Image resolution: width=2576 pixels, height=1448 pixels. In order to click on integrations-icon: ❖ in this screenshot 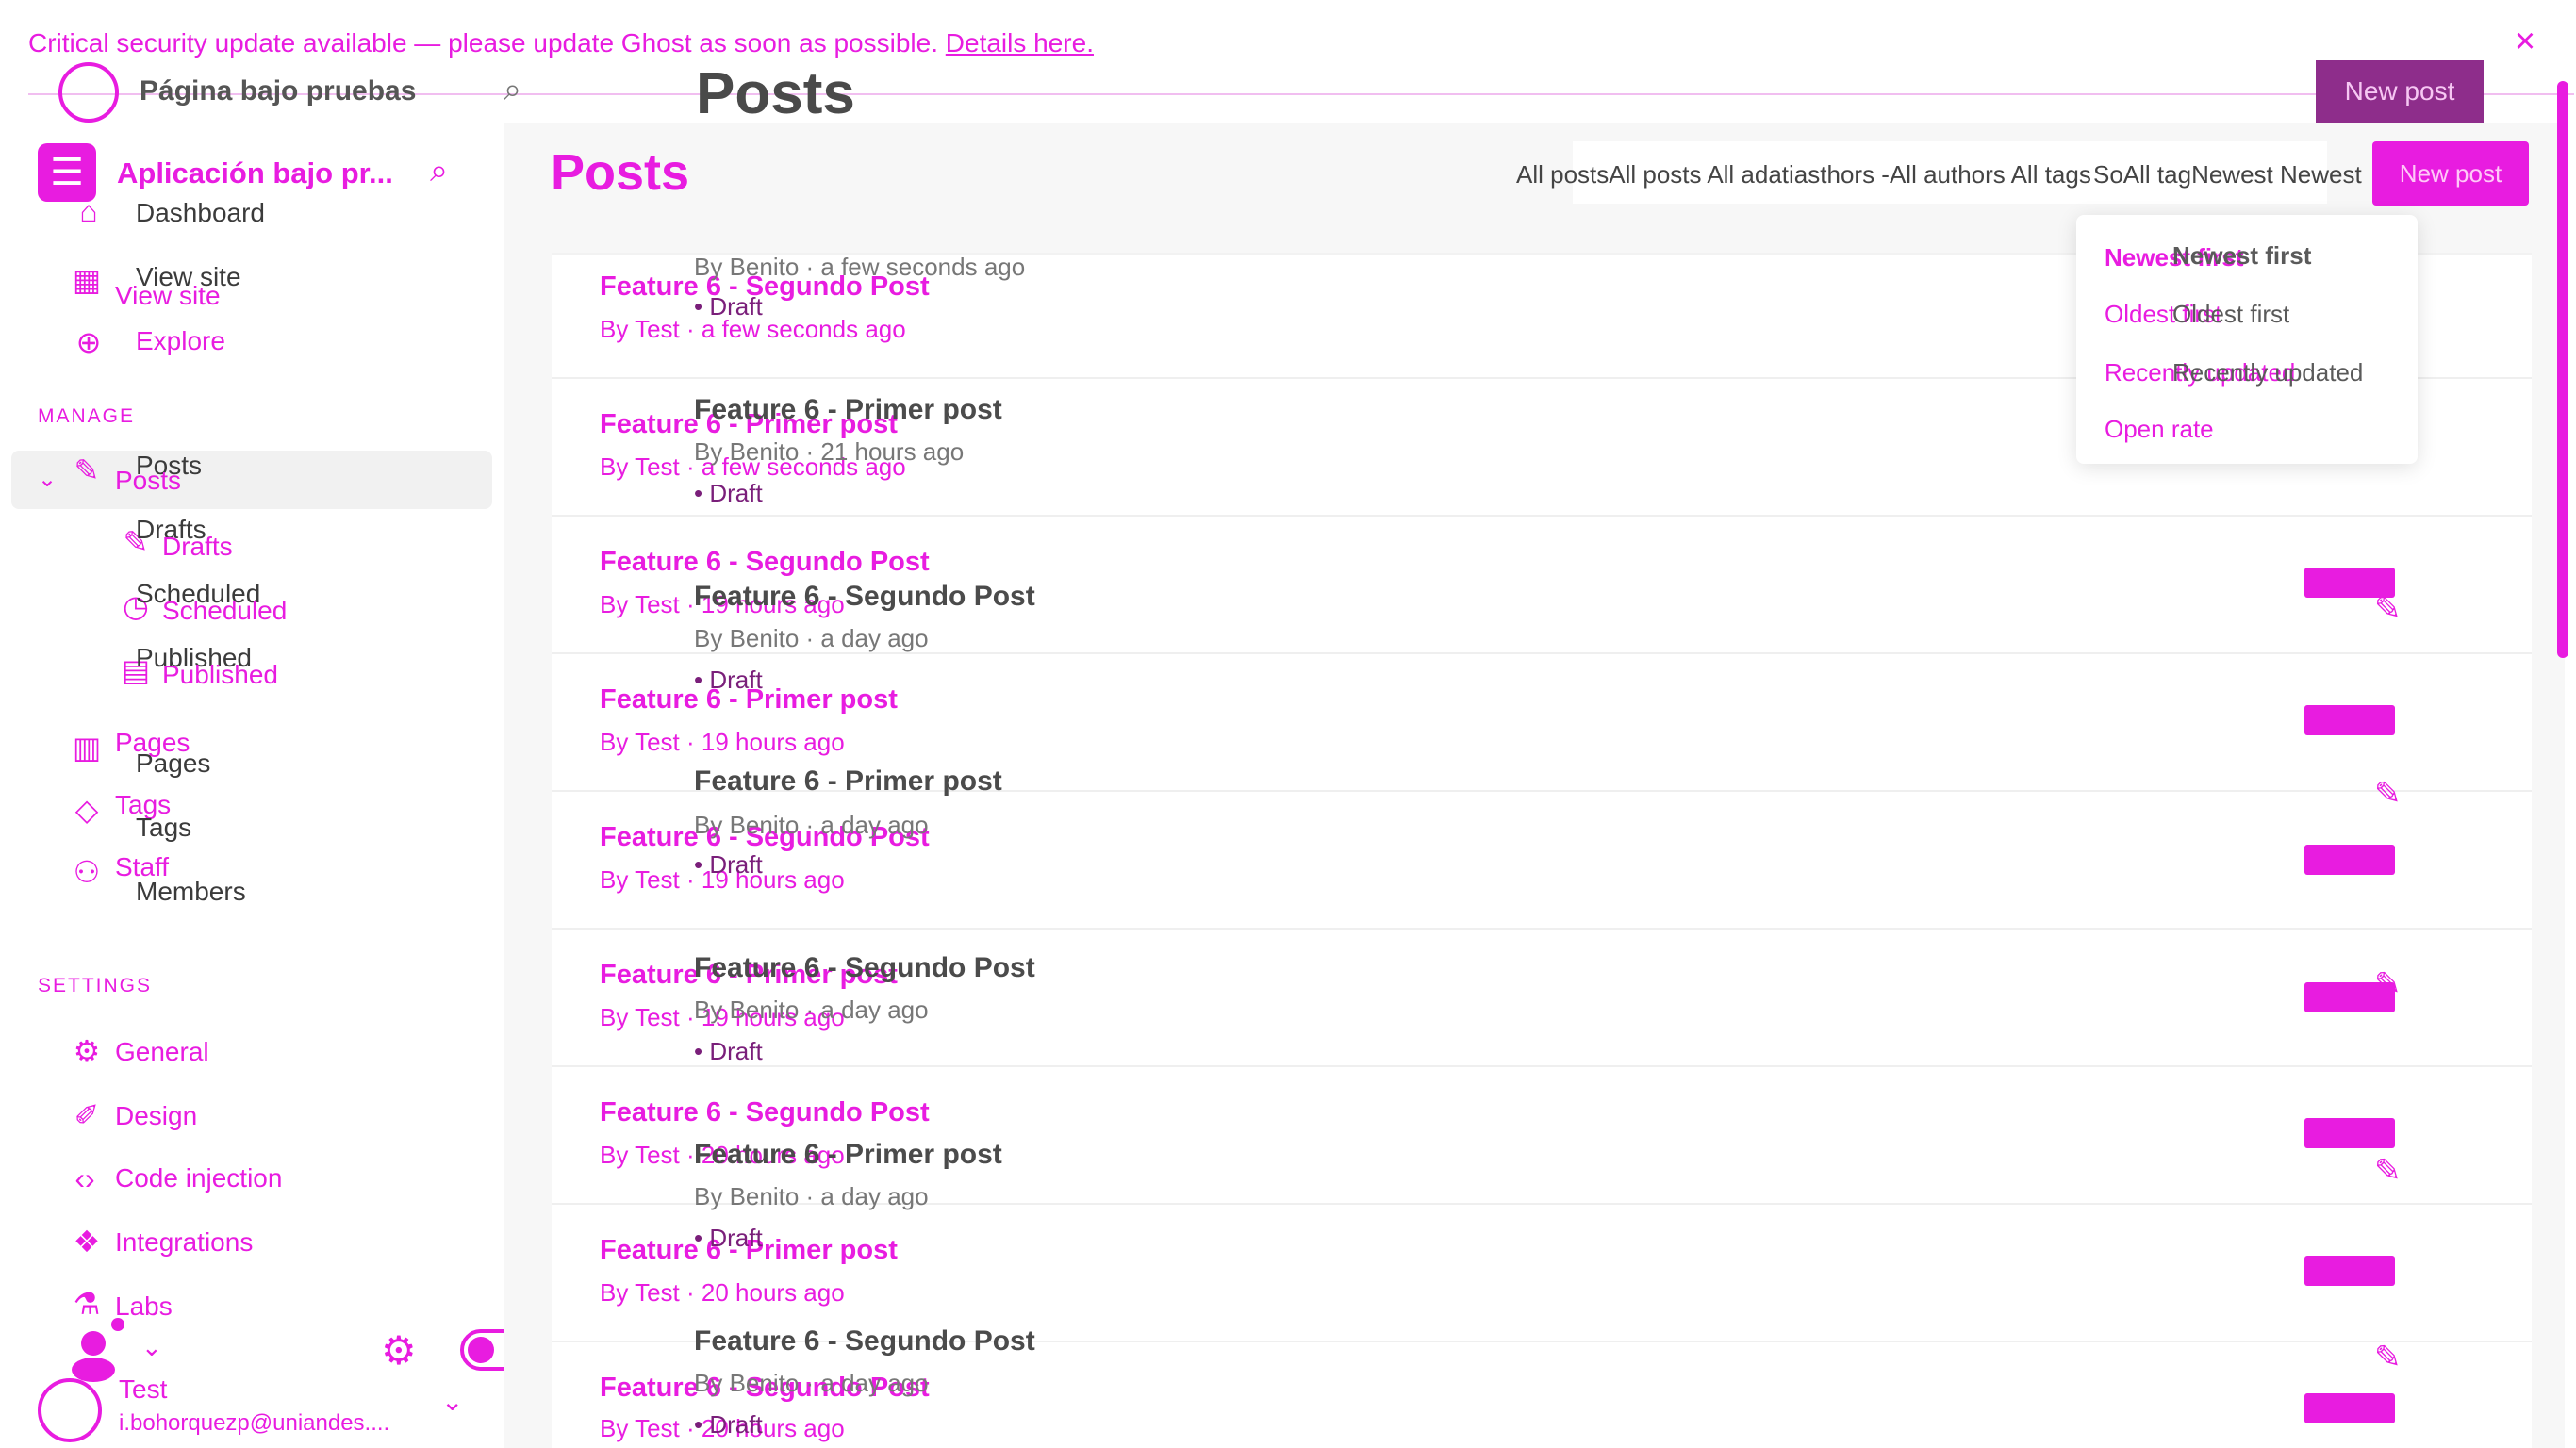, I will do `click(87, 1242)`.